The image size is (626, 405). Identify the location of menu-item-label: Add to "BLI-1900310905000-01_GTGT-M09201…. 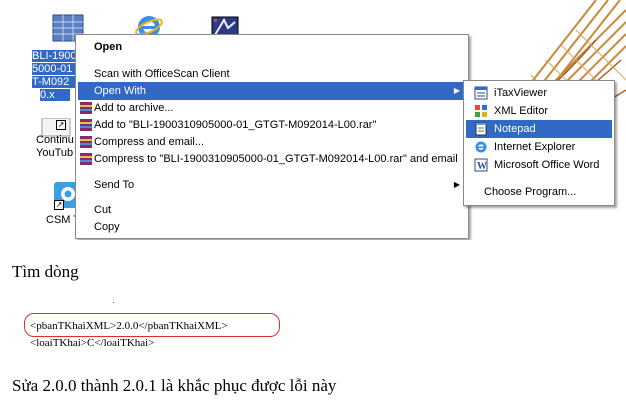
(235, 125).